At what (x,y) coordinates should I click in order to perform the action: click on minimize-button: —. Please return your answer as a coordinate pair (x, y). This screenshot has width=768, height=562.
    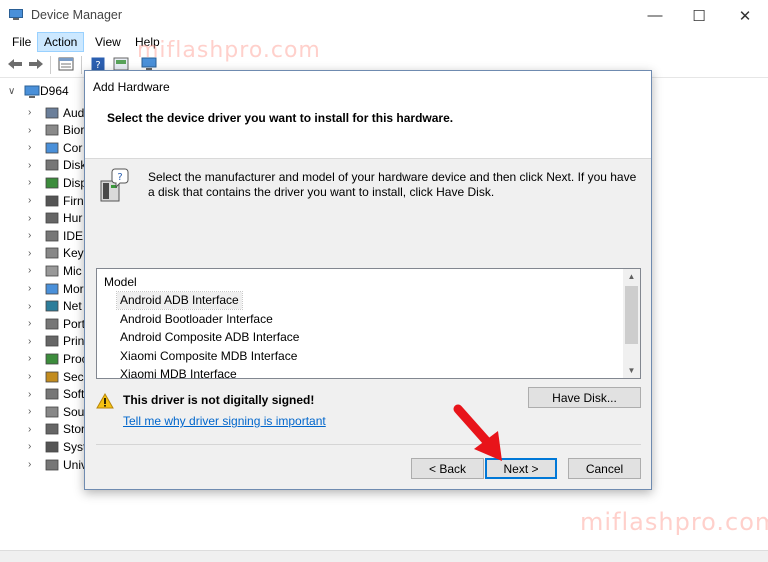
    Looking at the image, I should click on (655, 15).